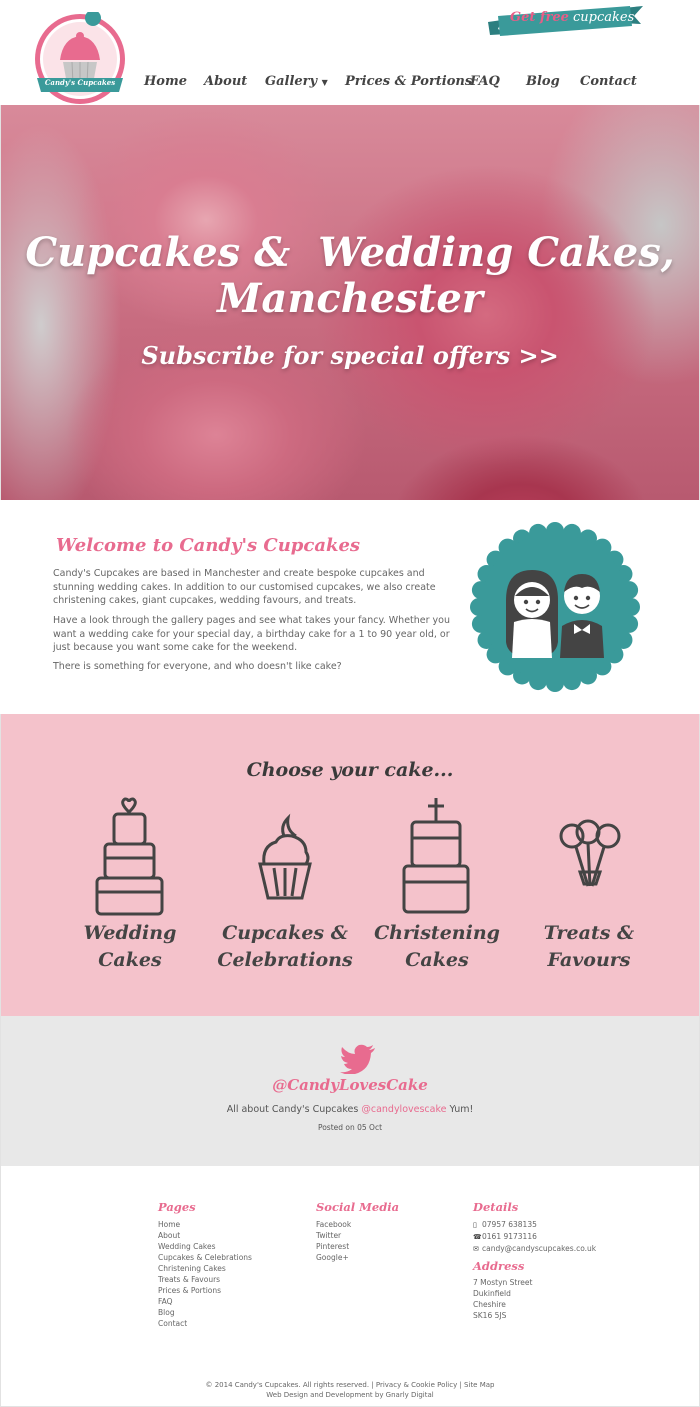  What do you see at coordinates (129, 856) in the screenshot?
I see `wedding-cake-icon` at bounding box center [129, 856].